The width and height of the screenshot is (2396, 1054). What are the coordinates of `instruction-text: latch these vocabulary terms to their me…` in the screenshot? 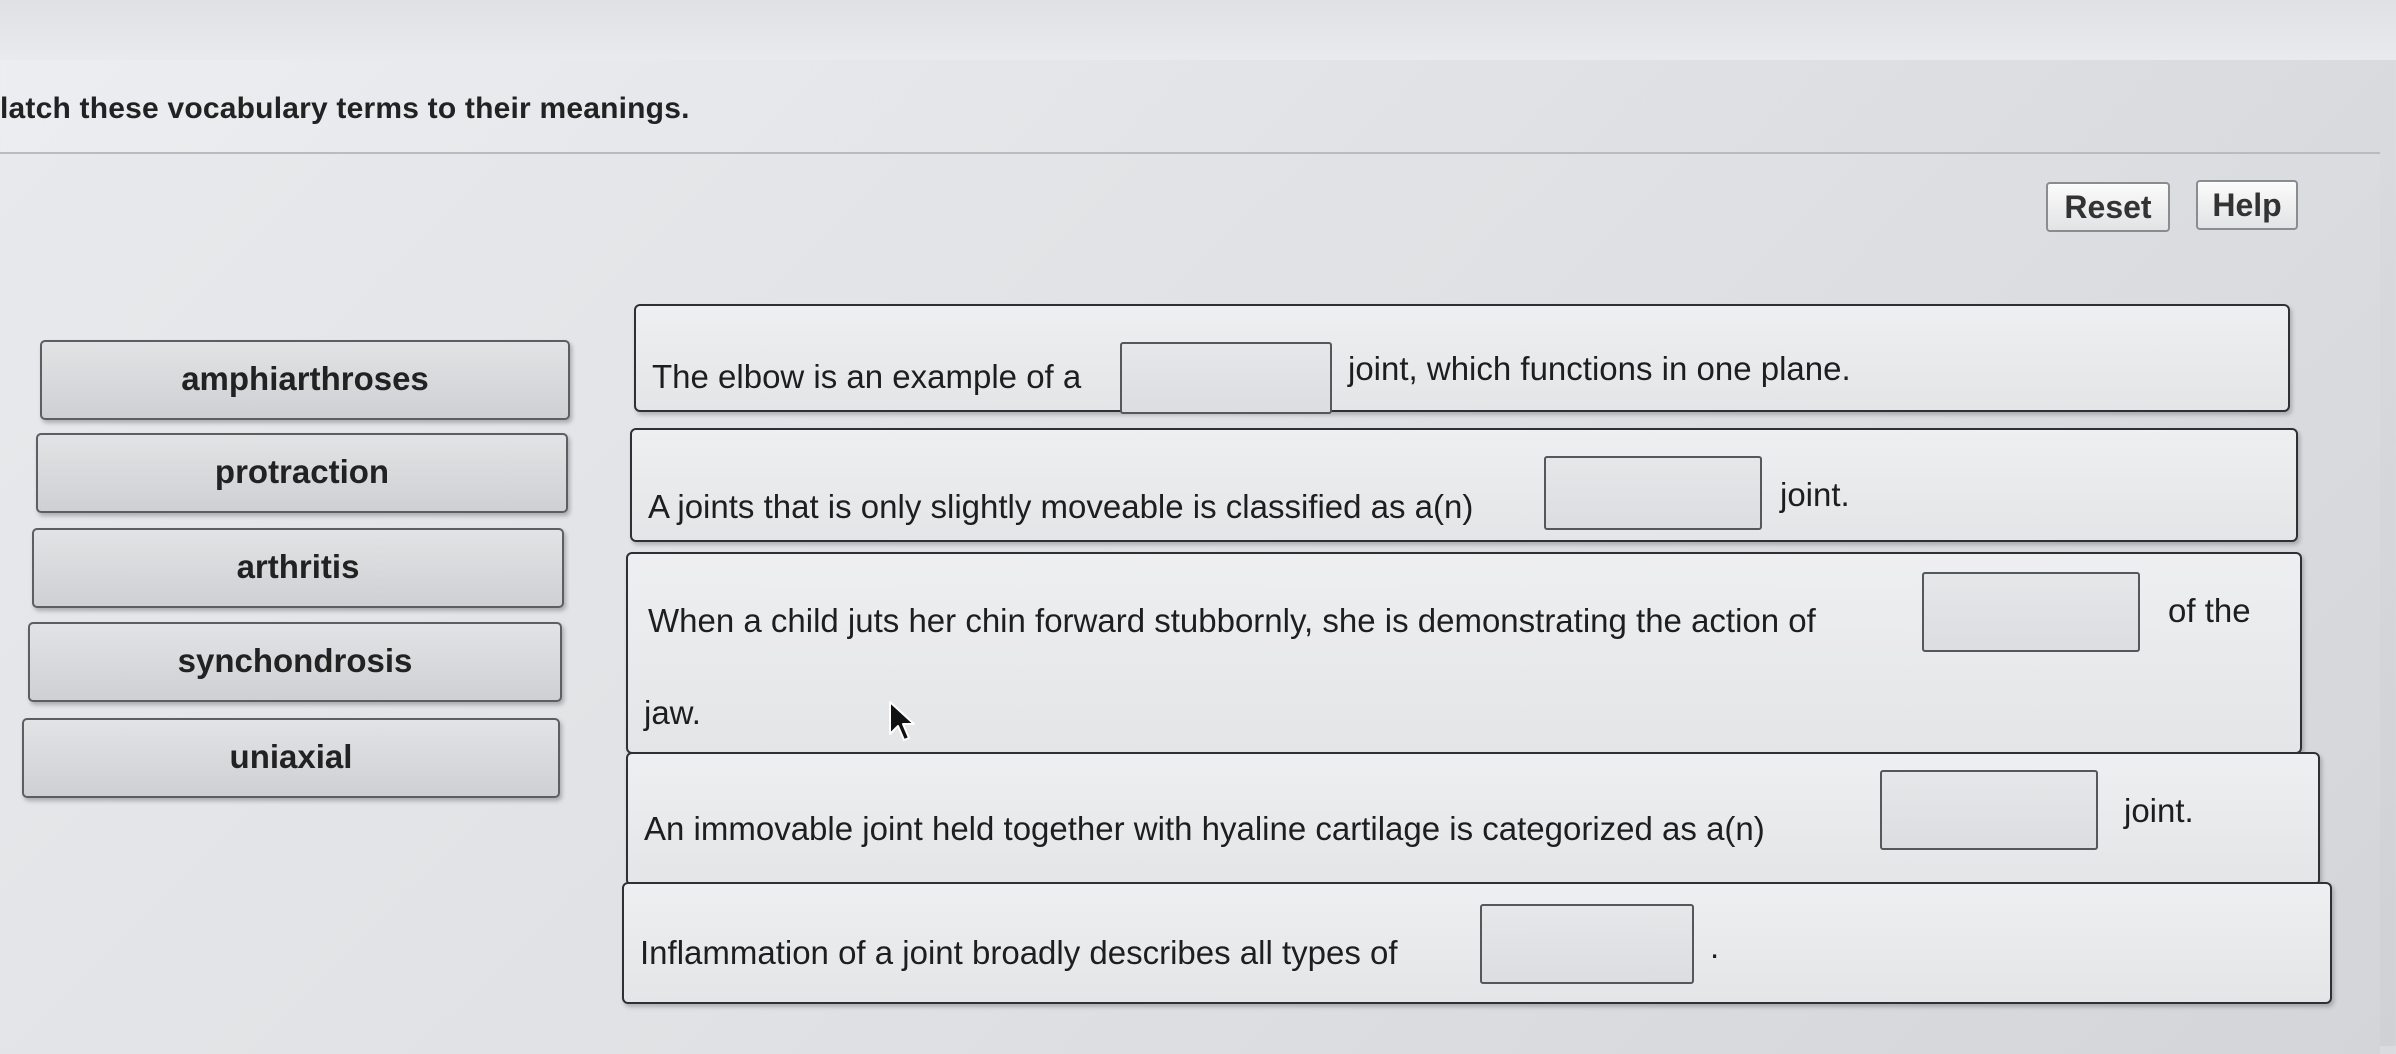 It's located at (345, 108).